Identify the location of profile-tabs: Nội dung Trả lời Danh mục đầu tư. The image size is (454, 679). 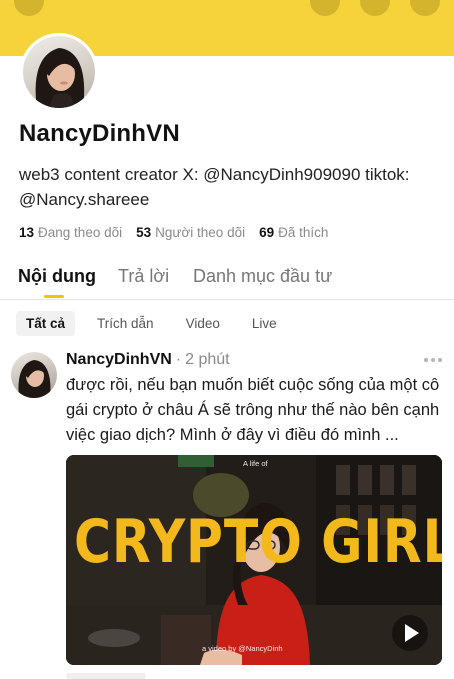
(227, 282).